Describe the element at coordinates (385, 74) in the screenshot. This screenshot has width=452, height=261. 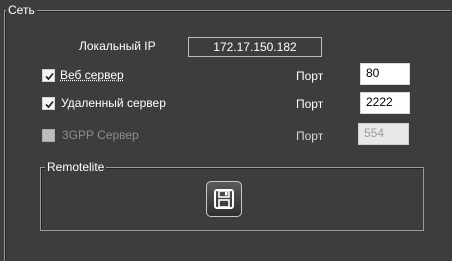
I see `web-server-port-input: 80` at that location.